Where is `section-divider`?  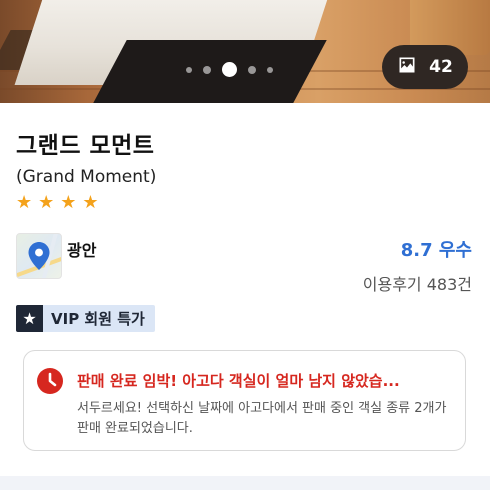 section-divider is located at coordinates (245, 483).